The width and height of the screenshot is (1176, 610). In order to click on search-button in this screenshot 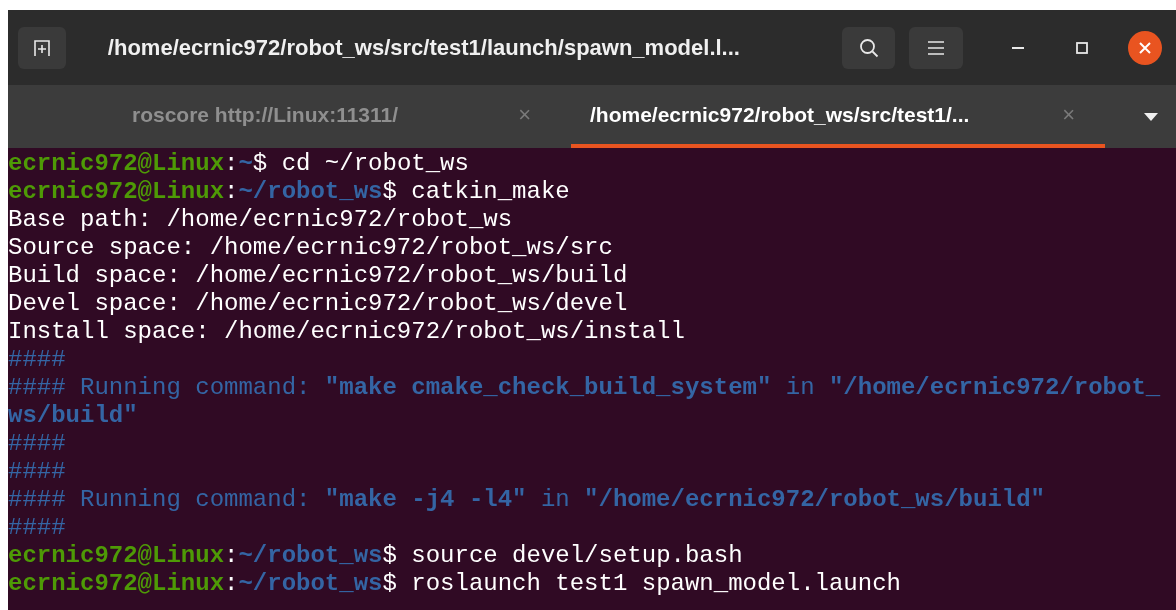, I will do `click(868, 47)`.